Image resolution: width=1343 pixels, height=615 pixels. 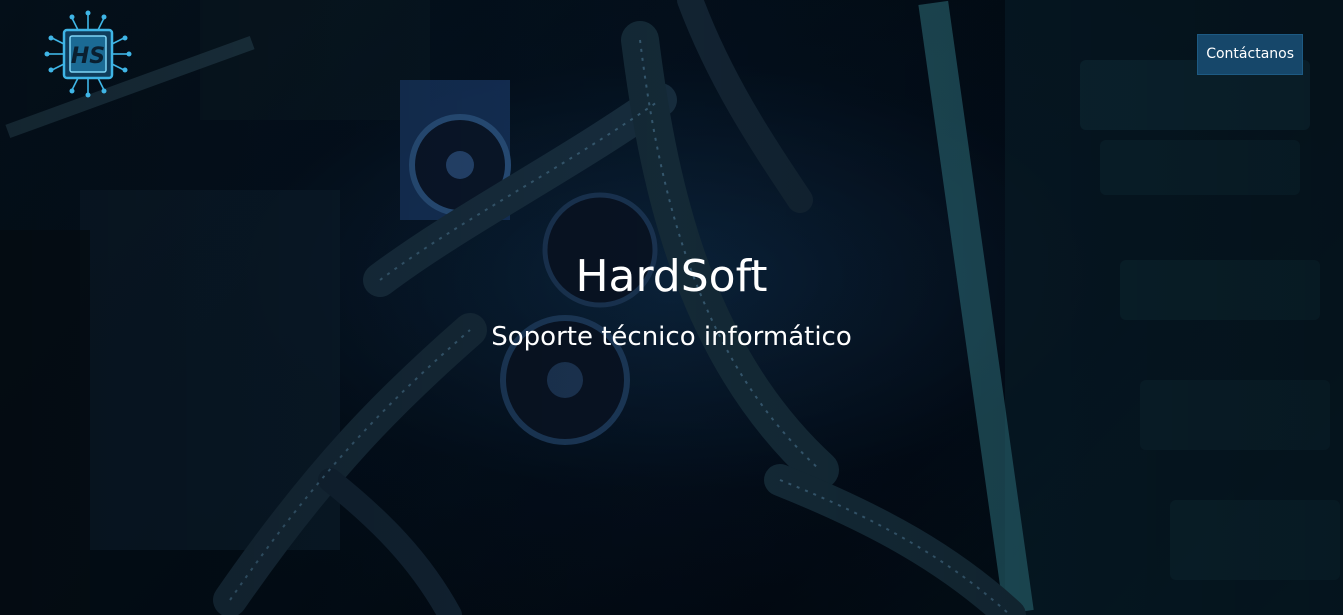 I want to click on hs-circuit-chip-logo-icon: HS, so click(x=88, y=54).